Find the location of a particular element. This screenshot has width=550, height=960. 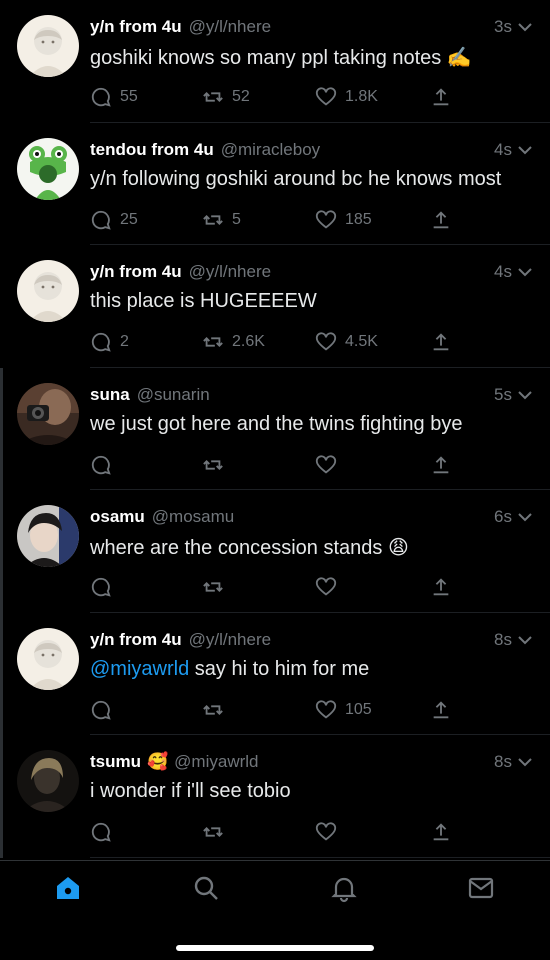

display-name: osamu is located at coordinates (117, 517).